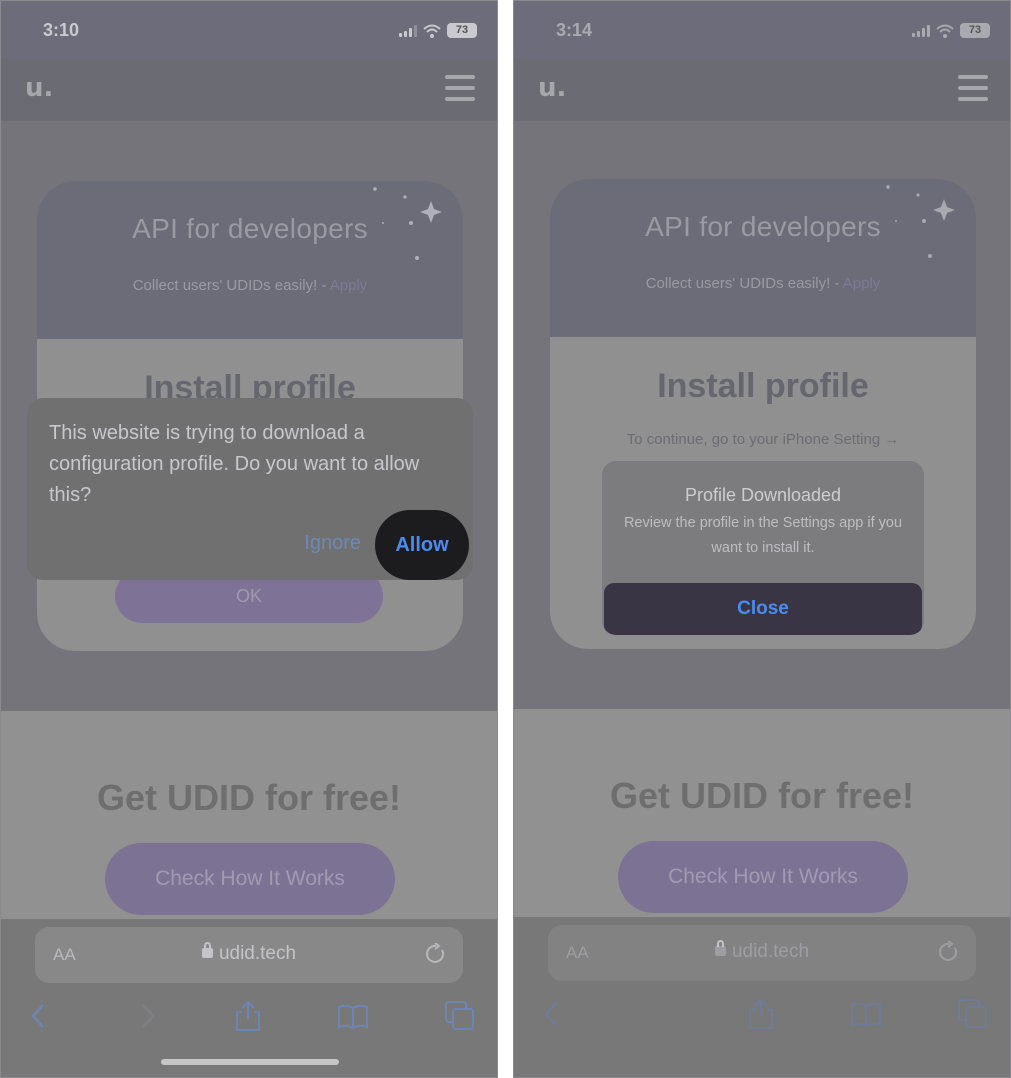 Image resolution: width=1011 pixels, height=1078 pixels. I want to click on ignore-button: Ignore, so click(332, 543).